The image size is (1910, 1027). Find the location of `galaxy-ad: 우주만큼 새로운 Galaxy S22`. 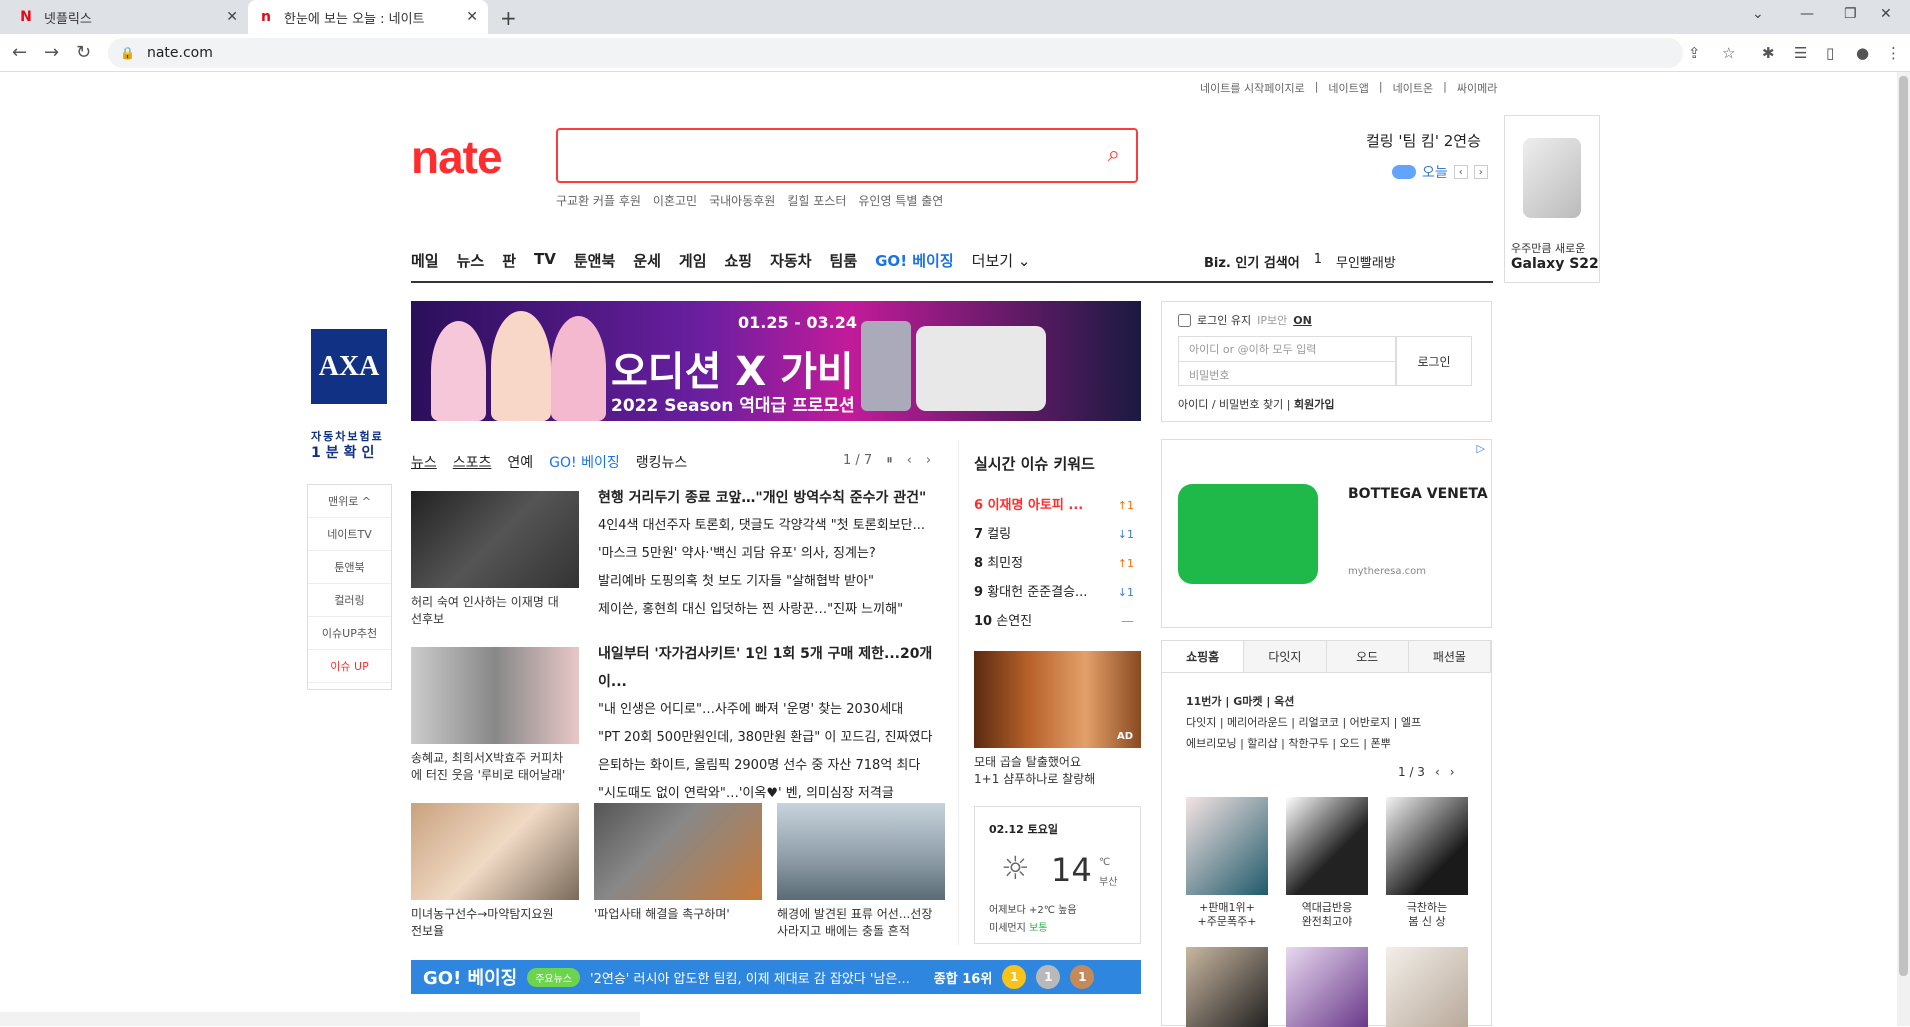

galaxy-ad: 우주만큼 새로운 Galaxy S22 is located at coordinates (1552, 199).